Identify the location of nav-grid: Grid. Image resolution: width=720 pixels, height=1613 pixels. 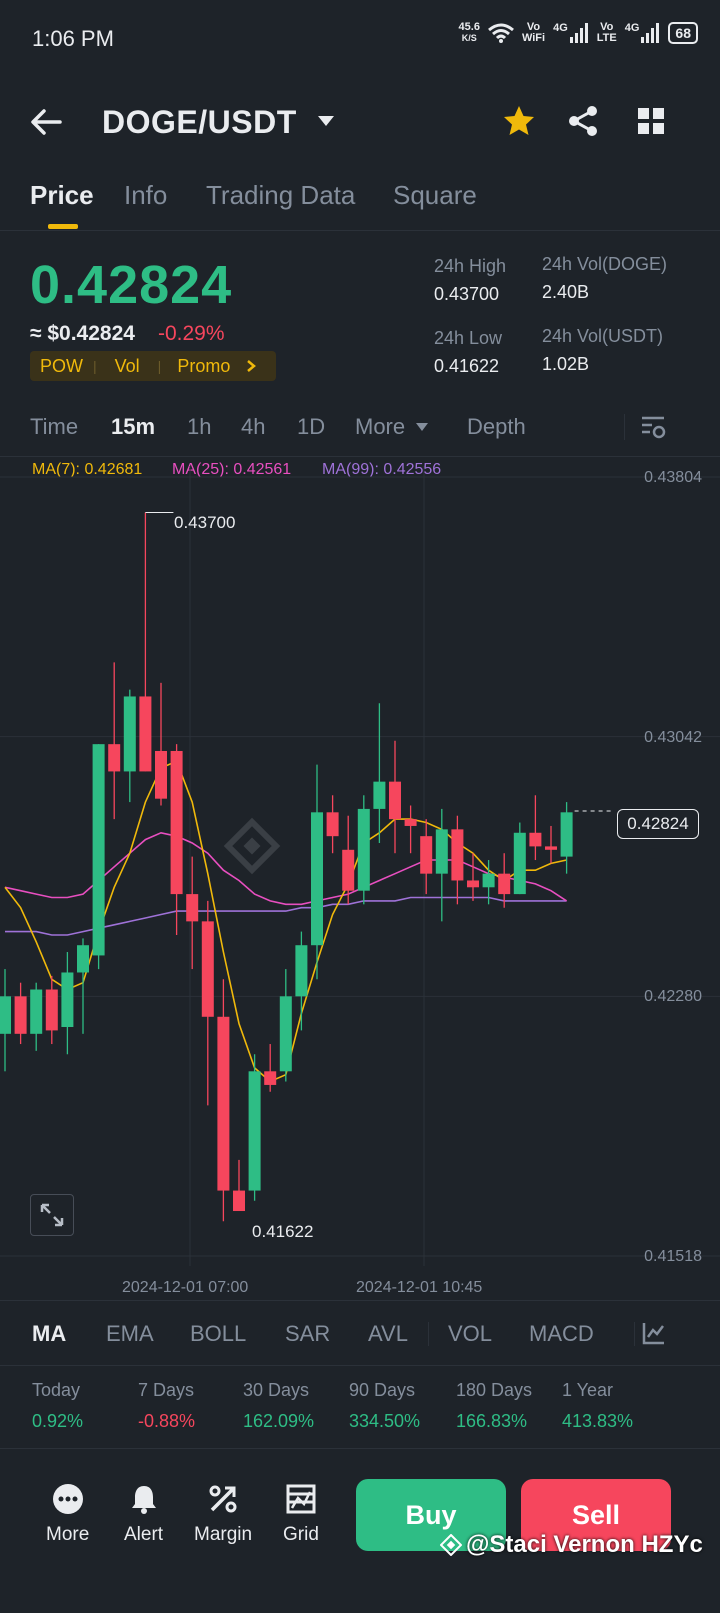
(301, 1514).